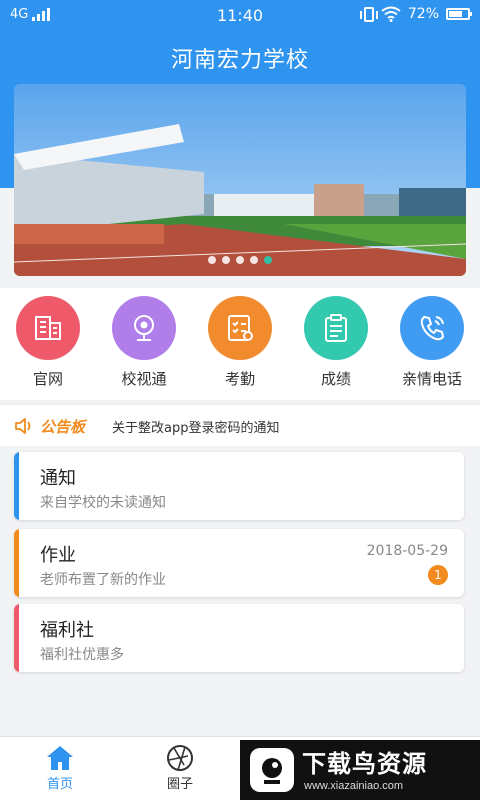 This screenshot has width=480, height=800. What do you see at coordinates (23, 426) in the screenshot?
I see `speaker-icon` at bounding box center [23, 426].